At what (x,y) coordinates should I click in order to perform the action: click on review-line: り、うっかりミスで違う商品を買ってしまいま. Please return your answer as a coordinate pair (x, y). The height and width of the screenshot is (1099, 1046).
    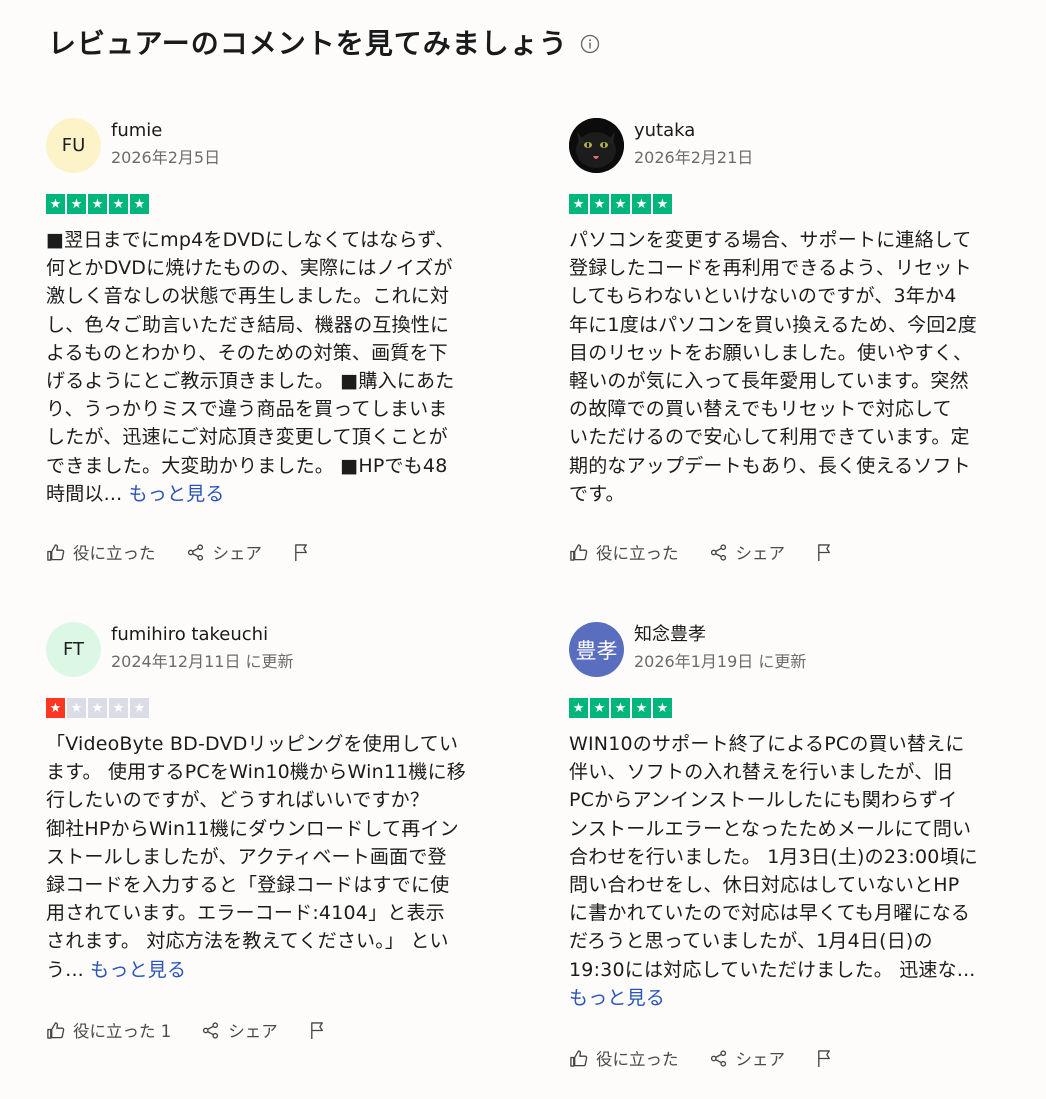
    Looking at the image, I should click on (247, 409).